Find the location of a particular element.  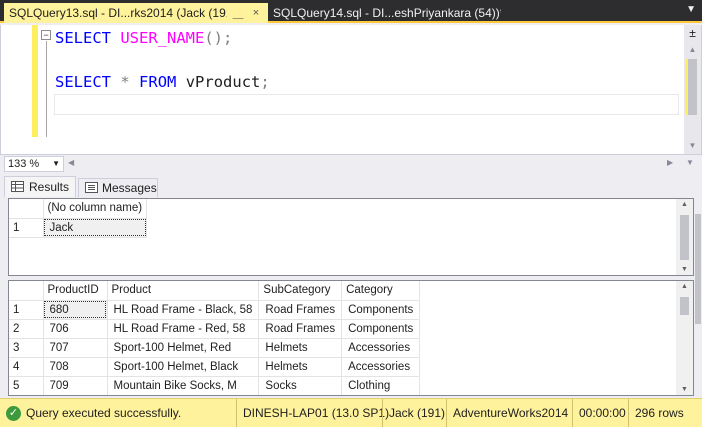

table-cell: 709 is located at coordinates (75, 385).